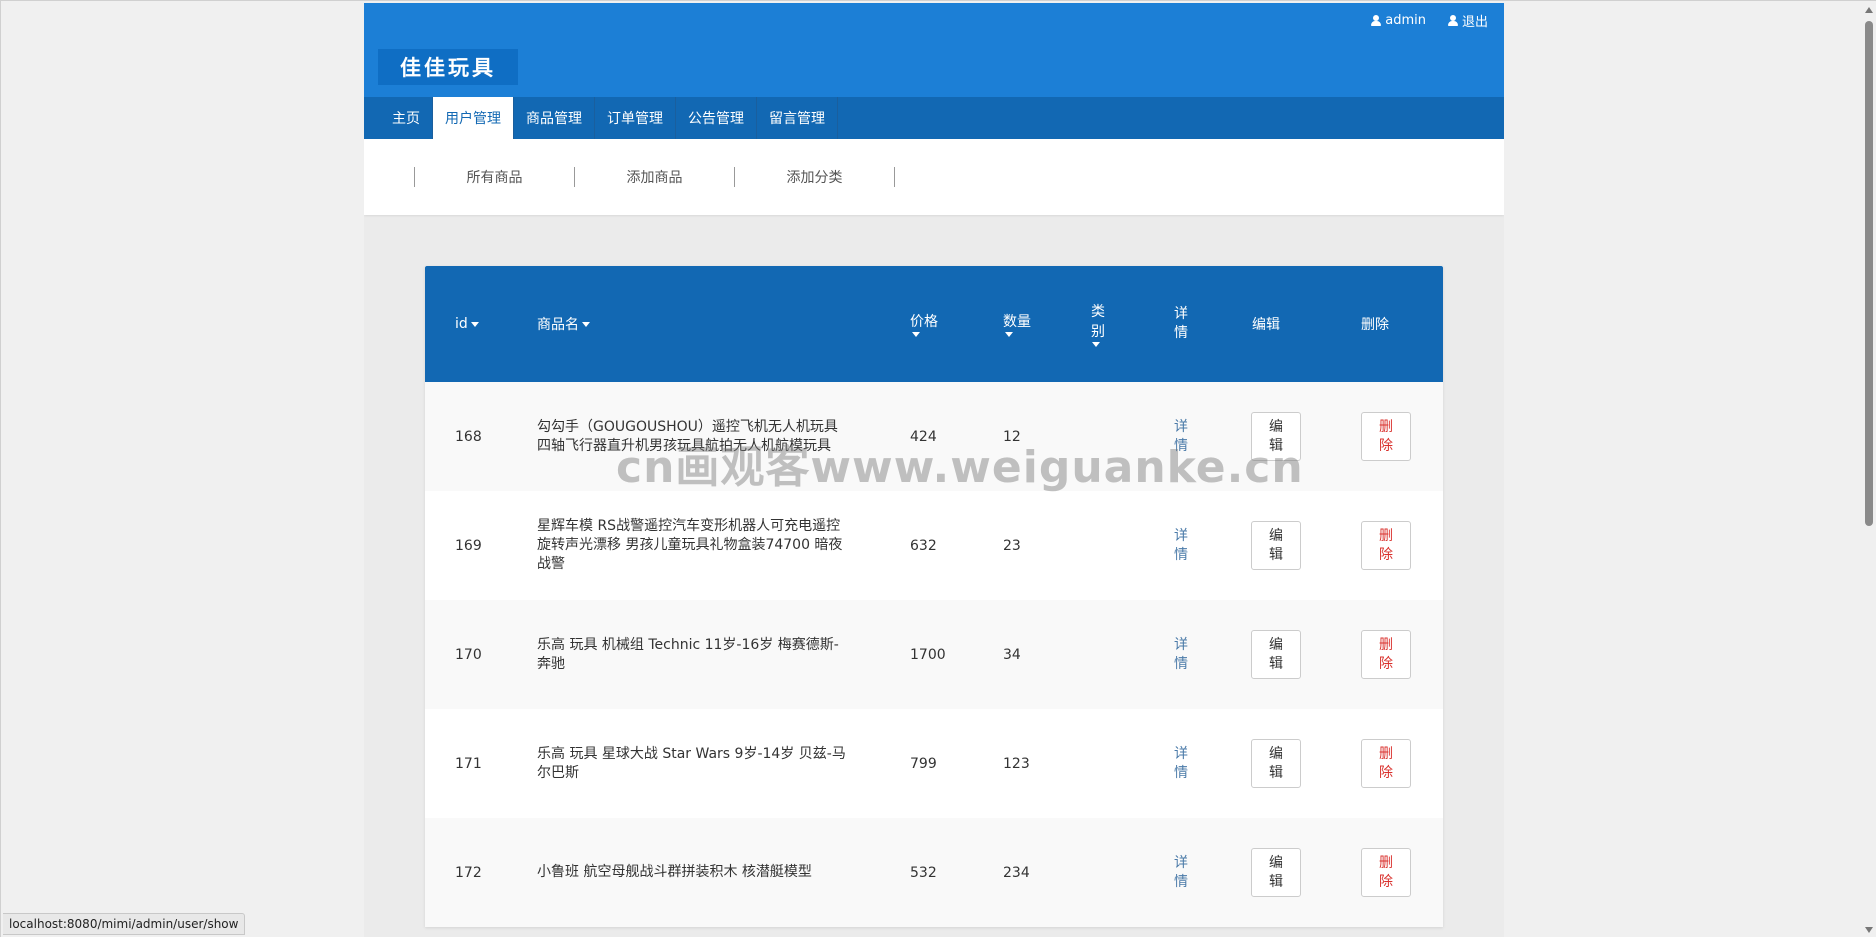 This screenshot has height=937, width=1876. I want to click on cell-price: 632, so click(923, 545).